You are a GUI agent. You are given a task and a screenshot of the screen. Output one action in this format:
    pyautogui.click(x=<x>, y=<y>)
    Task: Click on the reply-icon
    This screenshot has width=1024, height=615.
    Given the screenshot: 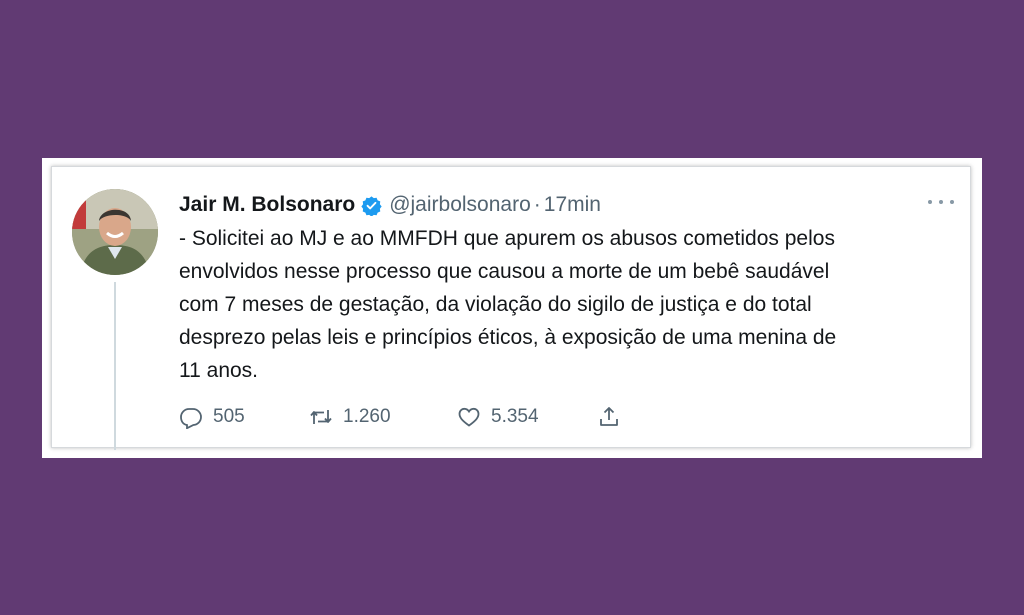 What is the action you would take?
    pyautogui.click(x=191, y=418)
    